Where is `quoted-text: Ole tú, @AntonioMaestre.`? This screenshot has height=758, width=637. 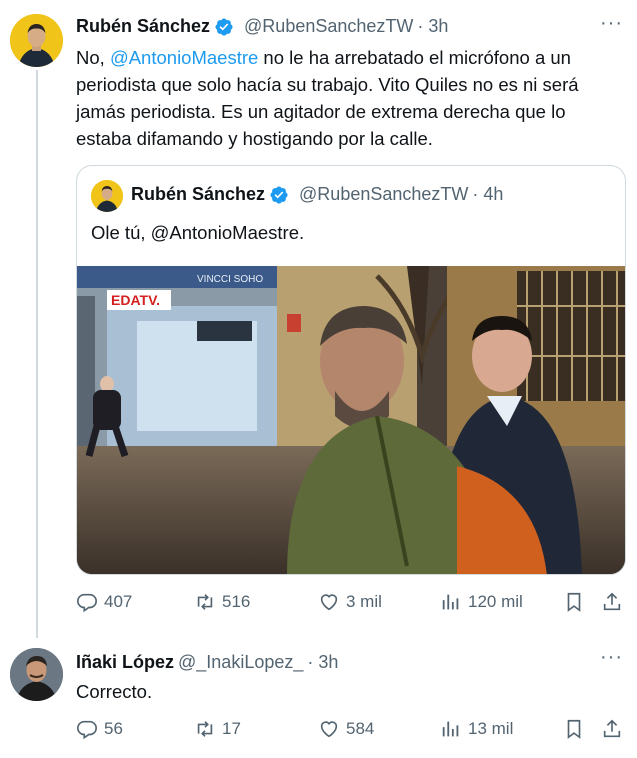 quoted-text: Ole tú, @AntonioMaestre. is located at coordinates (198, 232).